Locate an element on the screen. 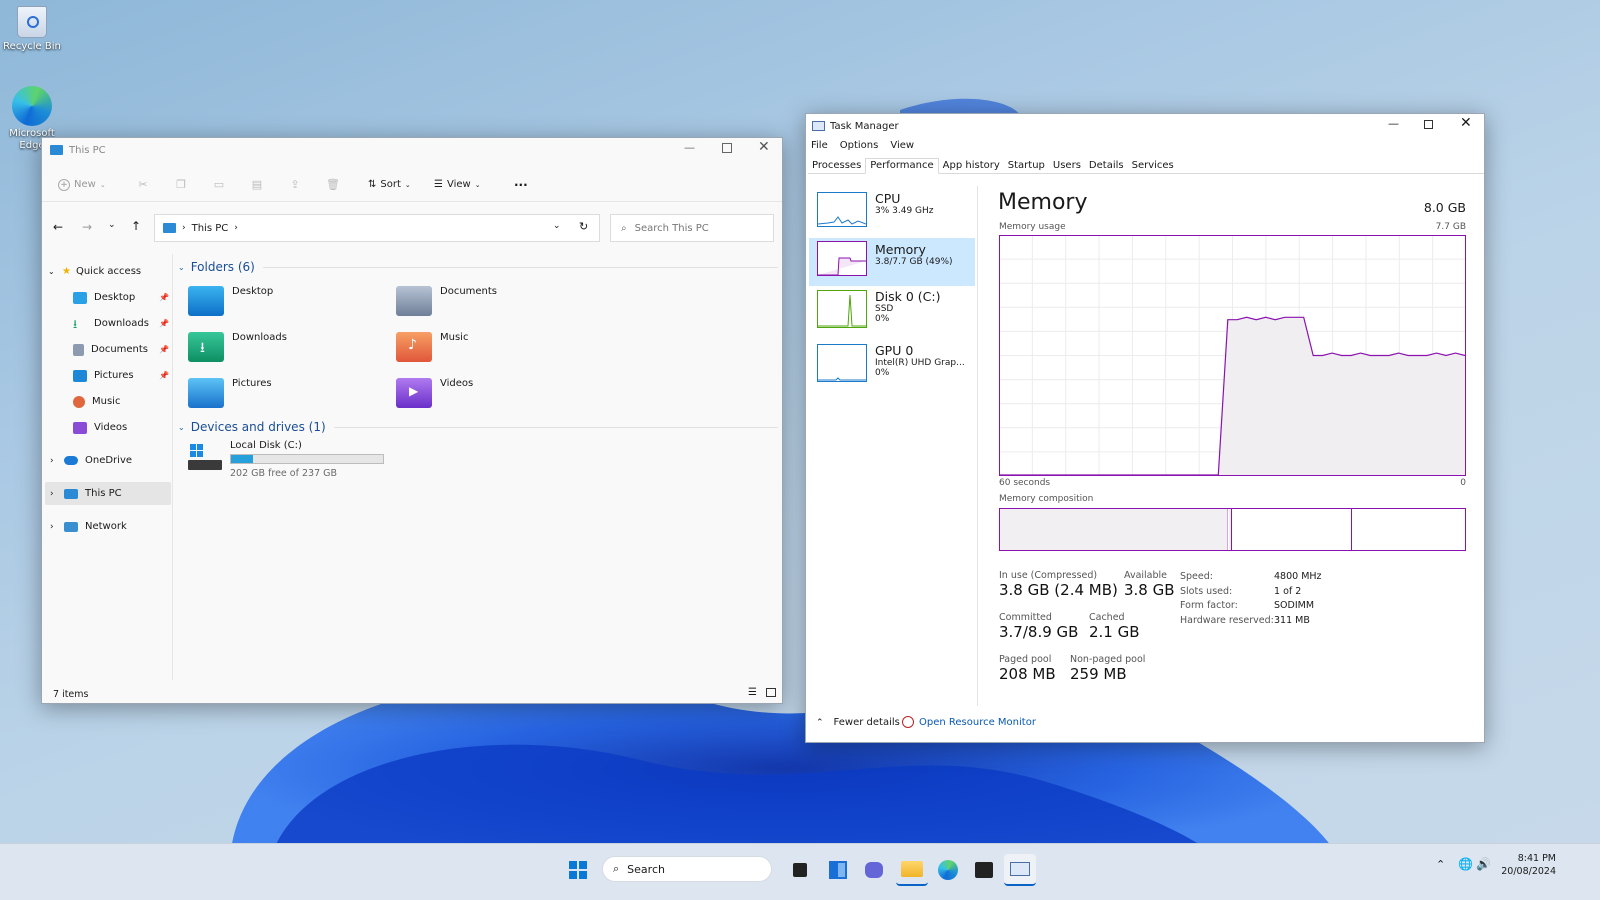  tab-startup: Startup is located at coordinates (1026, 165).